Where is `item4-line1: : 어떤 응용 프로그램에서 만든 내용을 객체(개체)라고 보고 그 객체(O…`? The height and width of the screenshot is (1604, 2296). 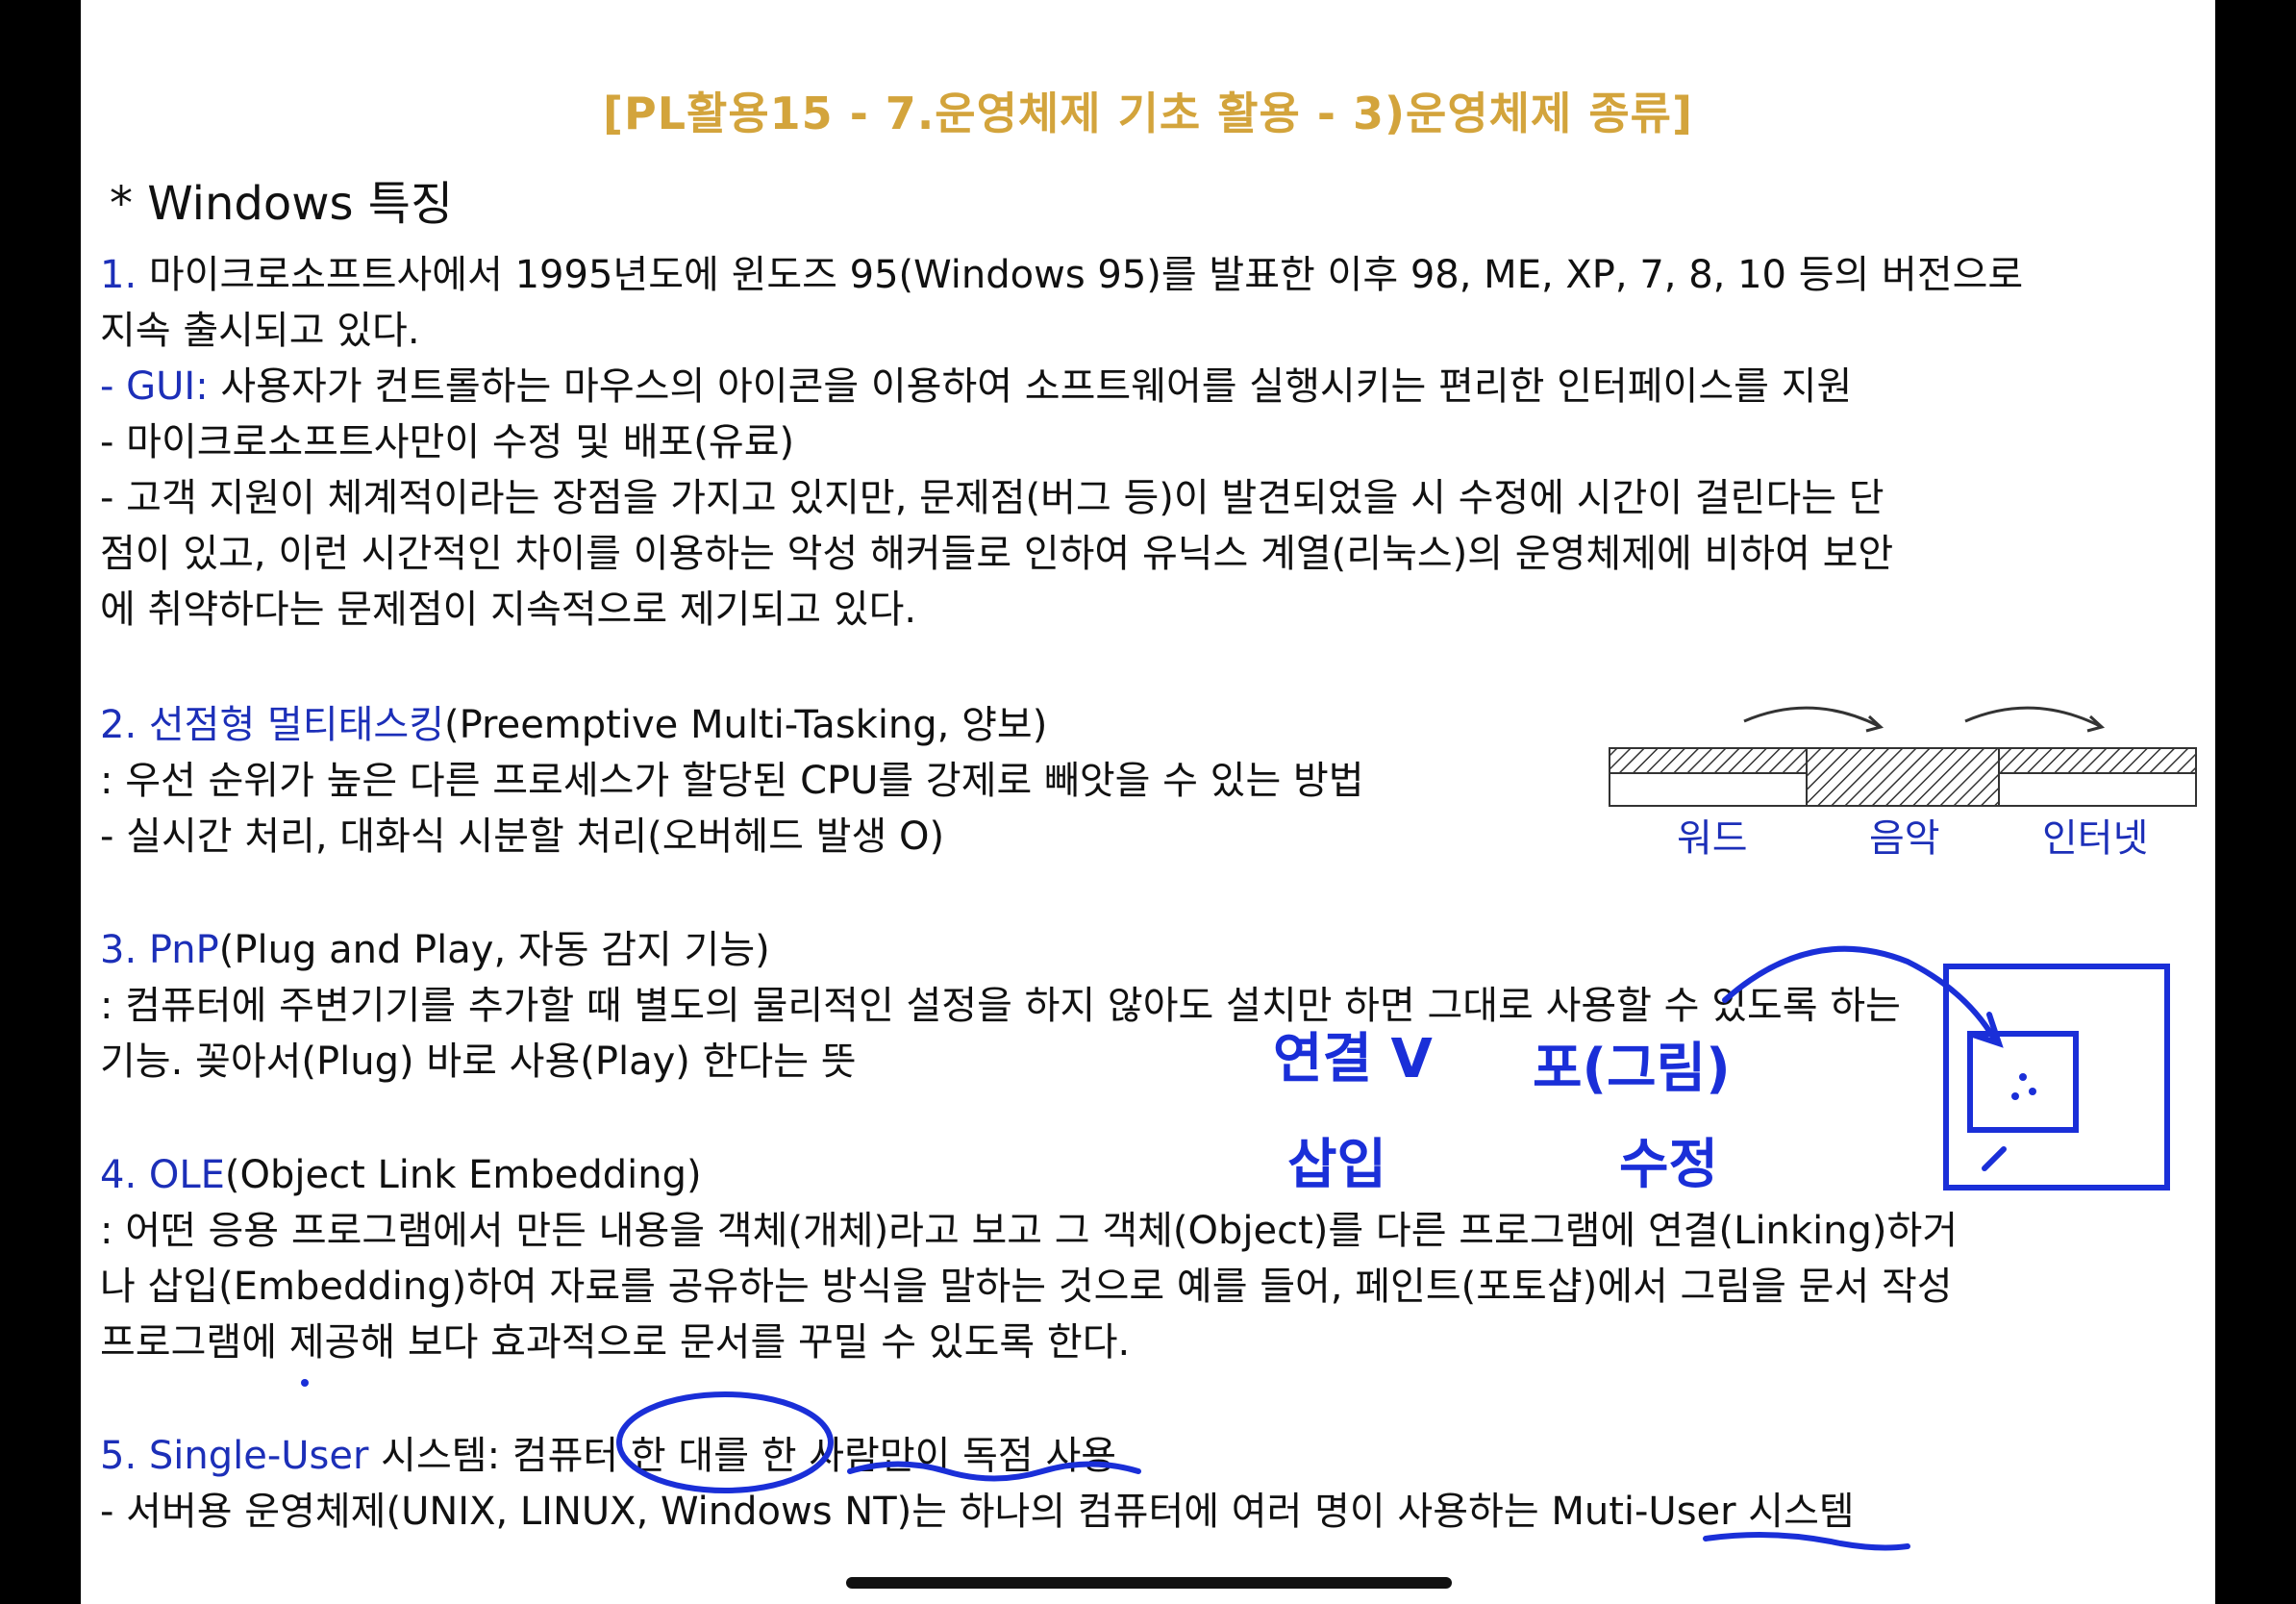 item4-line1: : 어떤 응용 프로그램에서 만든 내용을 객체(개체)라고 보고 그 객체(O… is located at coordinates (1029, 1231).